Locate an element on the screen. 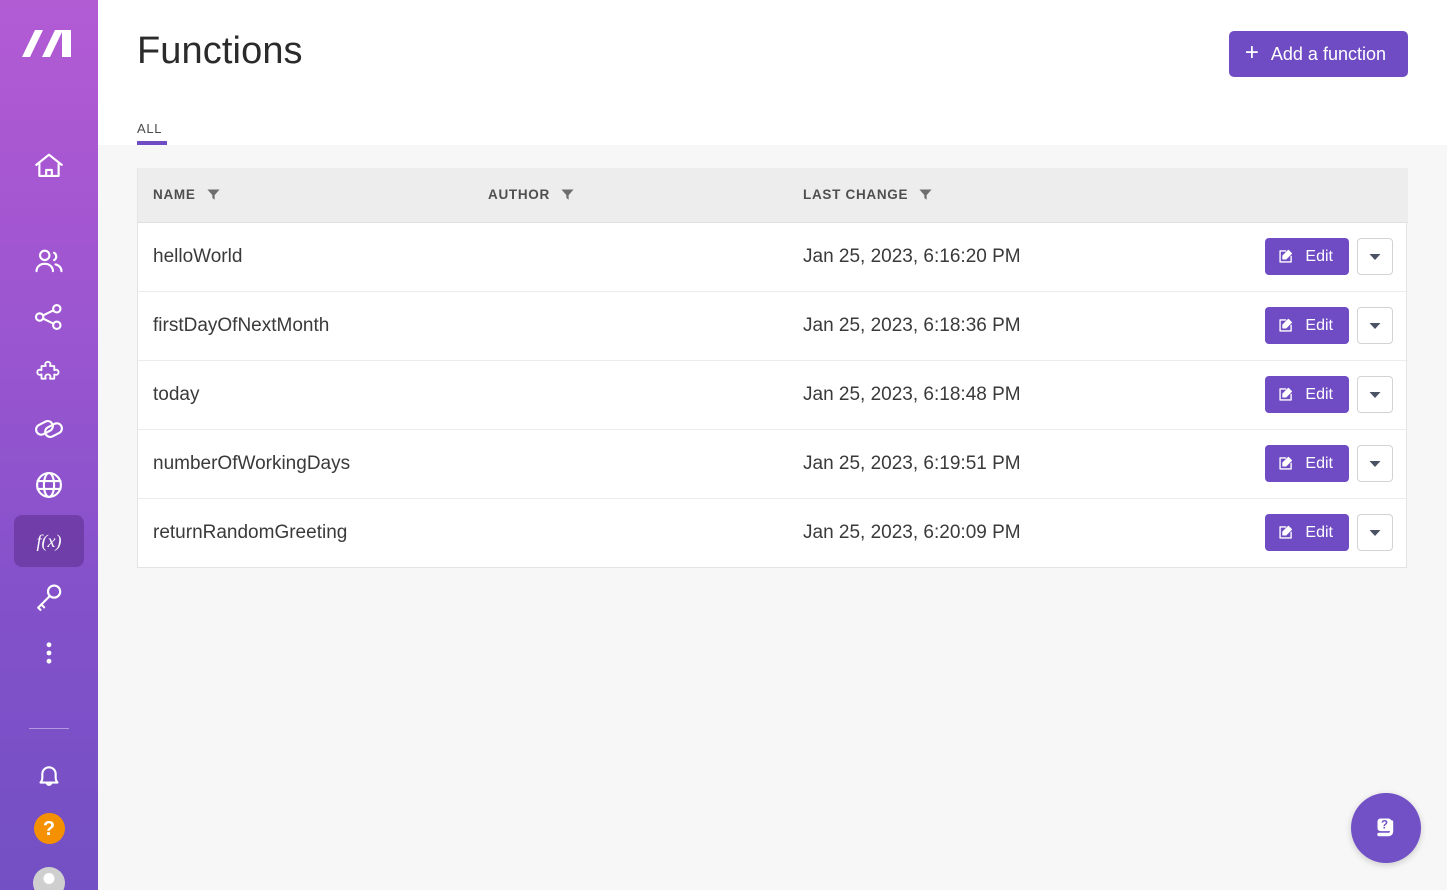 Image resolution: width=1447 pixels, height=890 pixels. cell-name: numberOfWorkingDays is located at coordinates (305, 464).